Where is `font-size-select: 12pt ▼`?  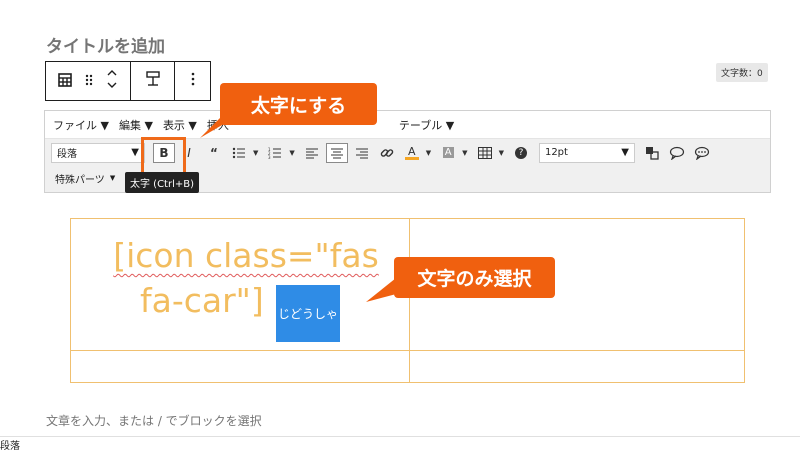
font-size-select: 12pt ▼ is located at coordinates (586, 152).